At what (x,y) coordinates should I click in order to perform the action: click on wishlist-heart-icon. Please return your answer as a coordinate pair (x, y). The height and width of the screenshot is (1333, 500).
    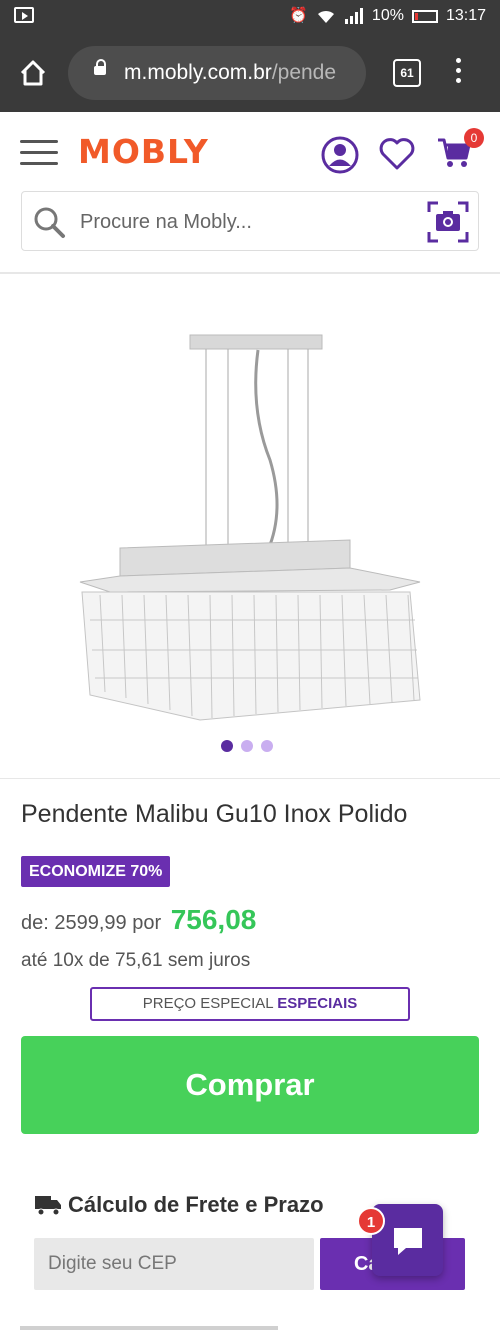
    Looking at the image, I should click on (397, 154).